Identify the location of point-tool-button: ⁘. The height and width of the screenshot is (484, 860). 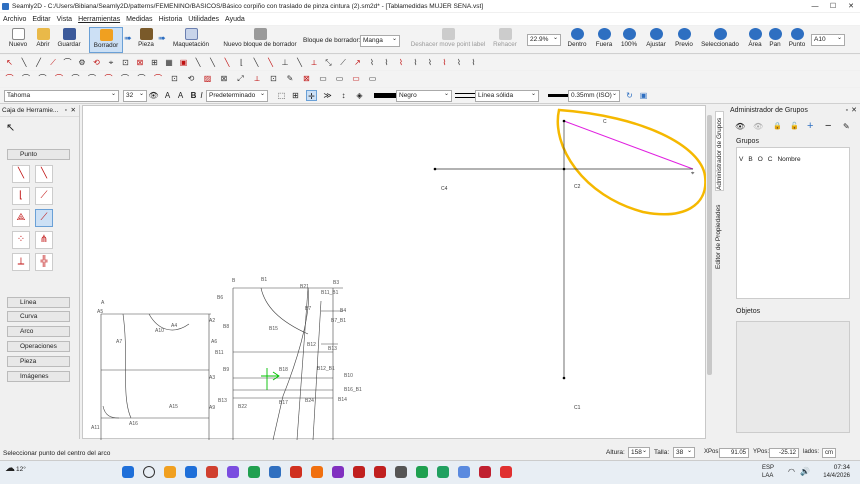
(21, 240).